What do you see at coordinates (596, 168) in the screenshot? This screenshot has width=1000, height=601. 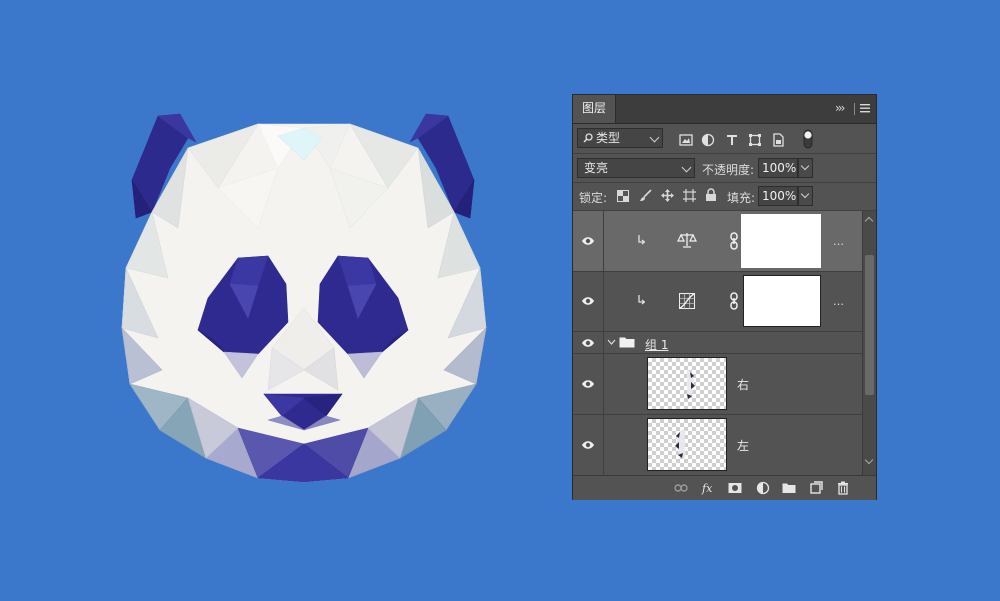 I see `blend-mode-value: 变亮` at bounding box center [596, 168].